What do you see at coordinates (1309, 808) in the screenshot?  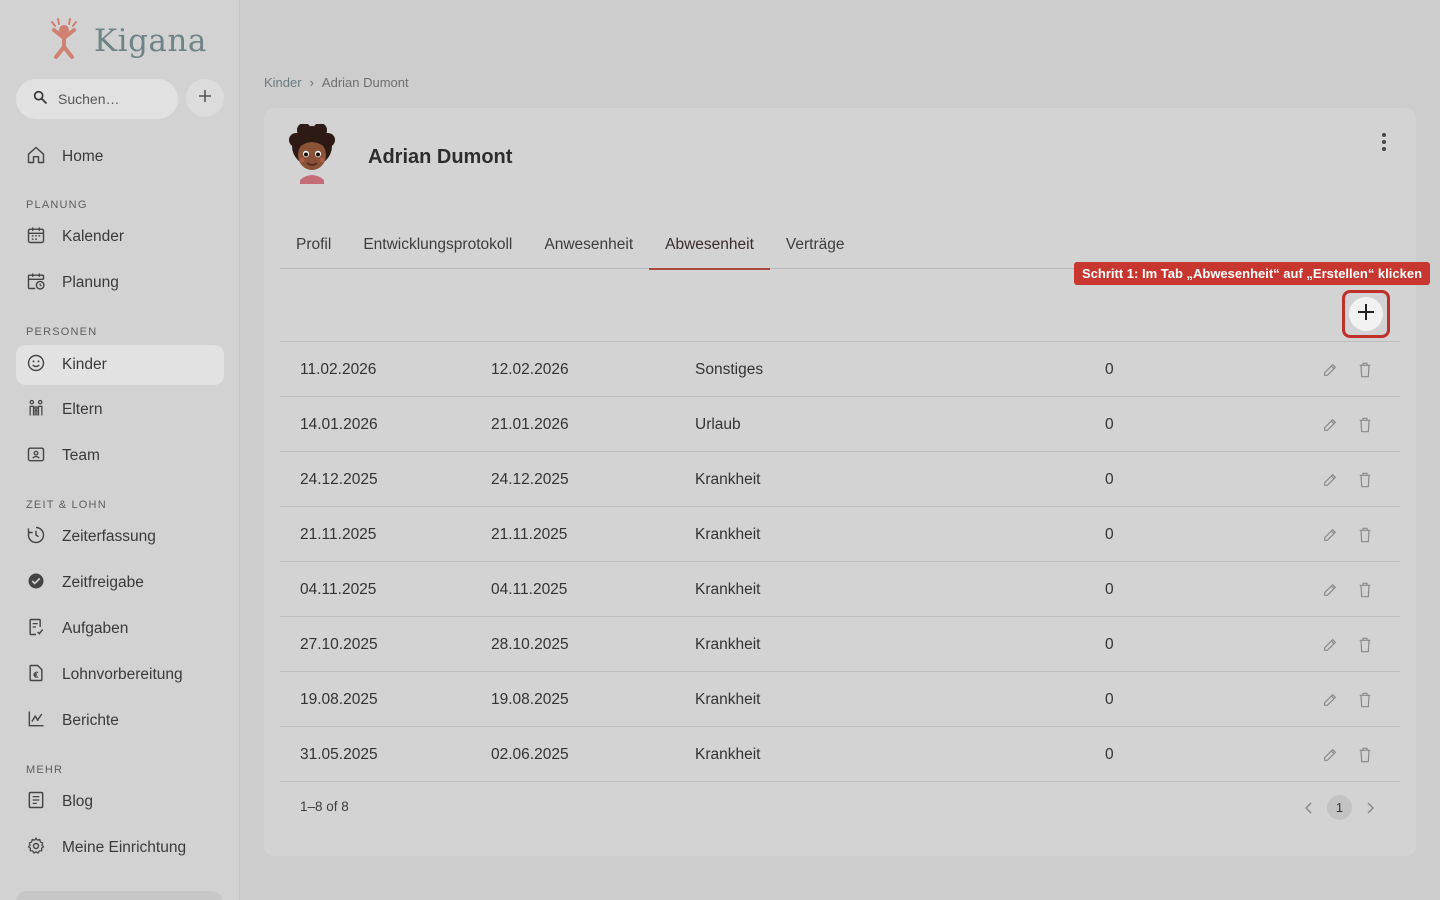 I see `previous-page-button` at bounding box center [1309, 808].